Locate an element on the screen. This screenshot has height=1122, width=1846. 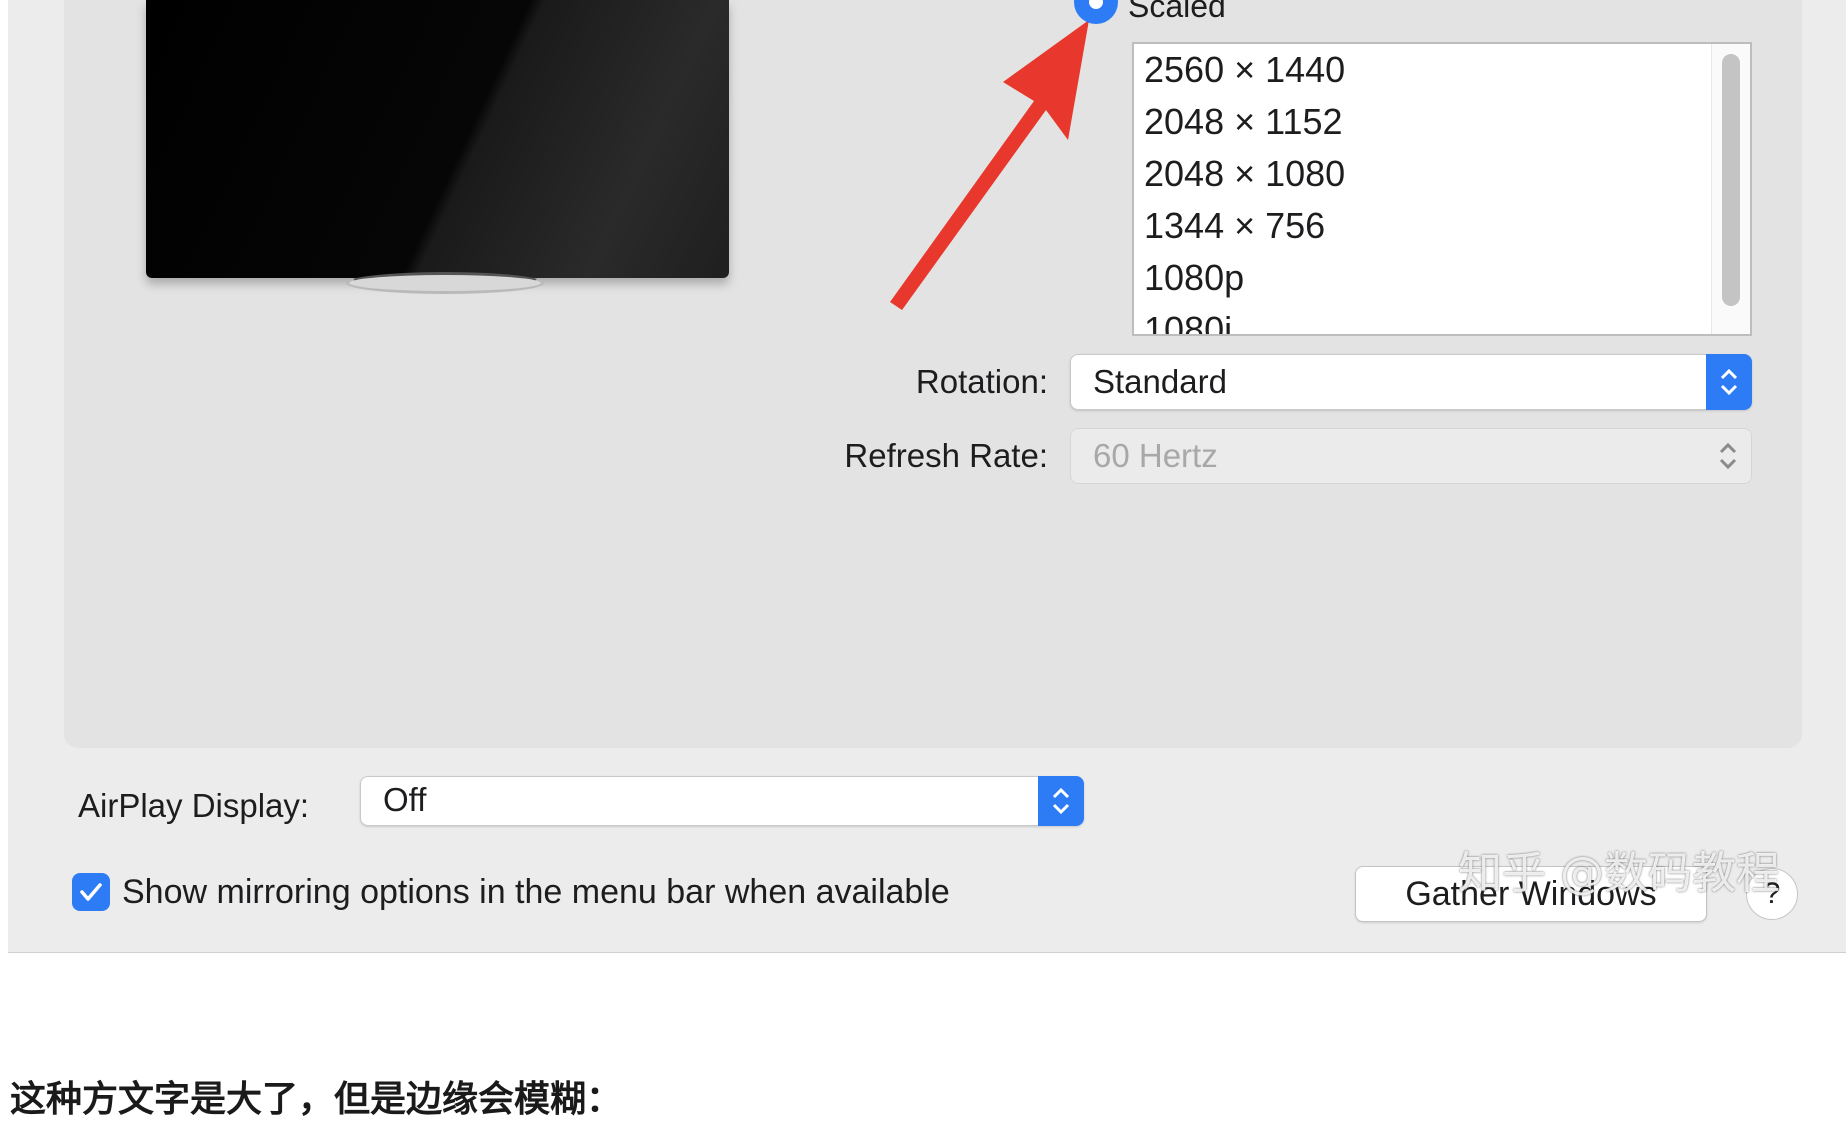
resolution-option: 2048 × 1152 is located at coordinates (1243, 122).